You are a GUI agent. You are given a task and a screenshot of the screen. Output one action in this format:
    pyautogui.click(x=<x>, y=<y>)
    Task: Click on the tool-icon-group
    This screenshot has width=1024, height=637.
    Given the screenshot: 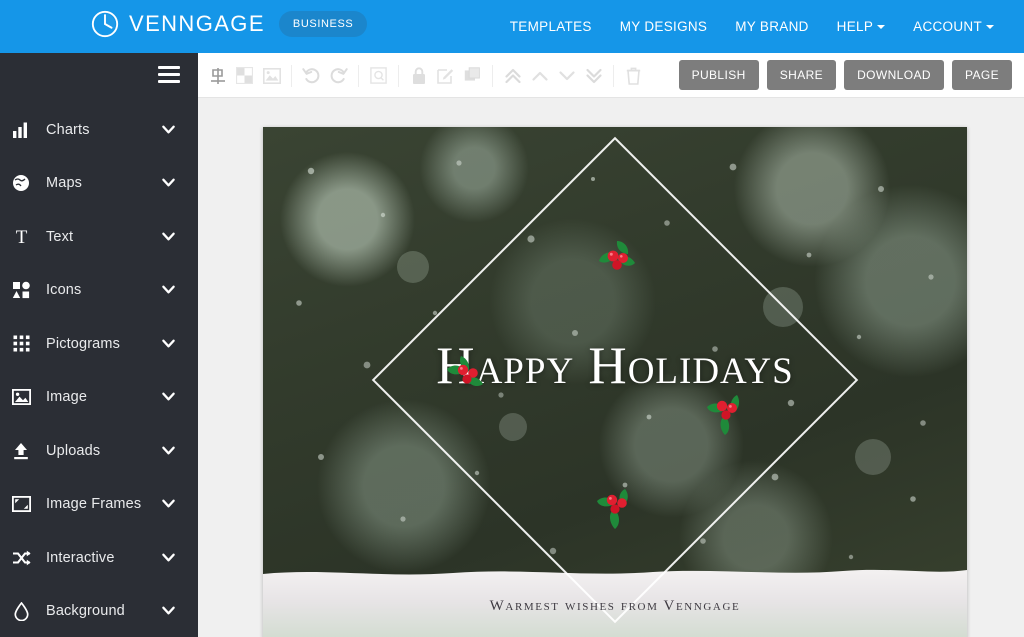 What is the action you would take?
    pyautogui.click(x=425, y=75)
    